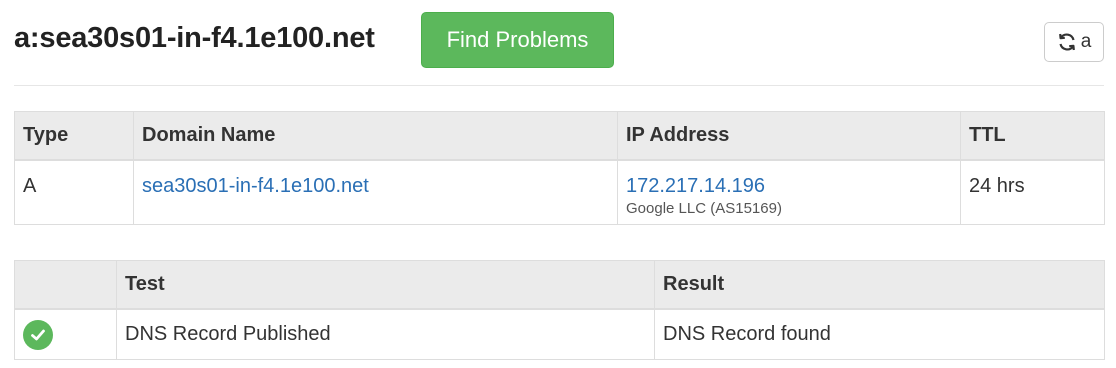  Describe the element at coordinates (385, 285) in the screenshot. I see `column-header-test: Test` at that location.